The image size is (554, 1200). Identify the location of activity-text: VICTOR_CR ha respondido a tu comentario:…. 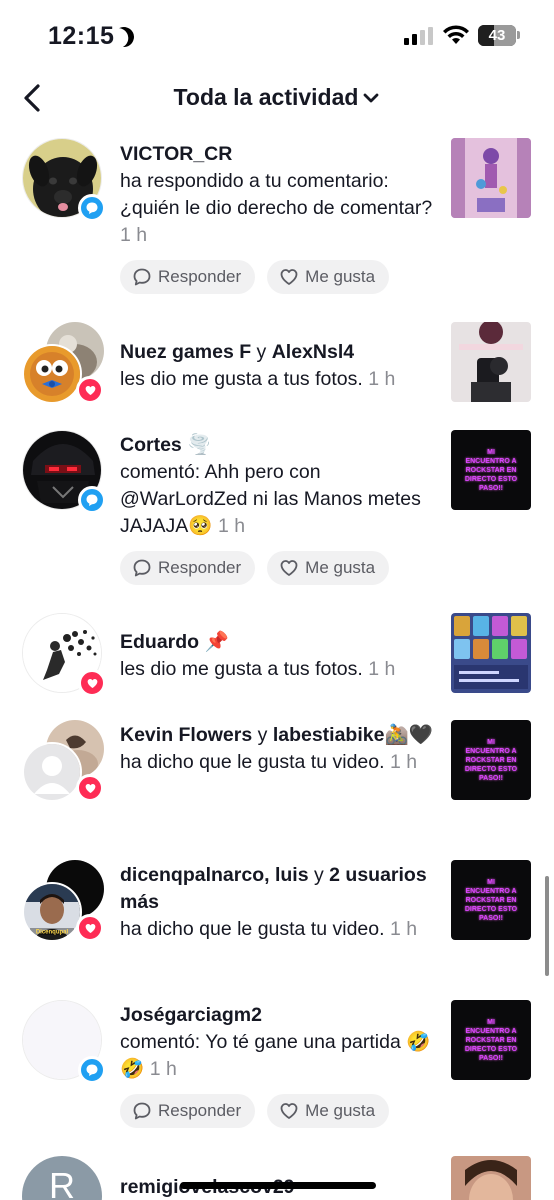
(279, 195).